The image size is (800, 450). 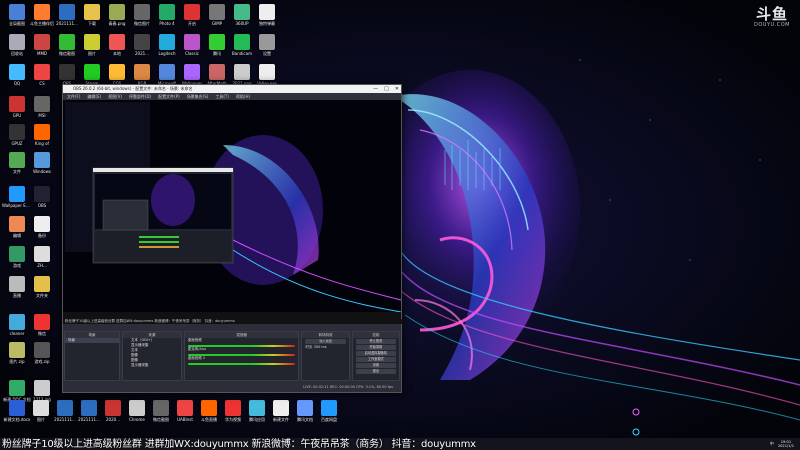 I want to click on desktop-icon: 独特弹幕, so click(x=267, y=15).